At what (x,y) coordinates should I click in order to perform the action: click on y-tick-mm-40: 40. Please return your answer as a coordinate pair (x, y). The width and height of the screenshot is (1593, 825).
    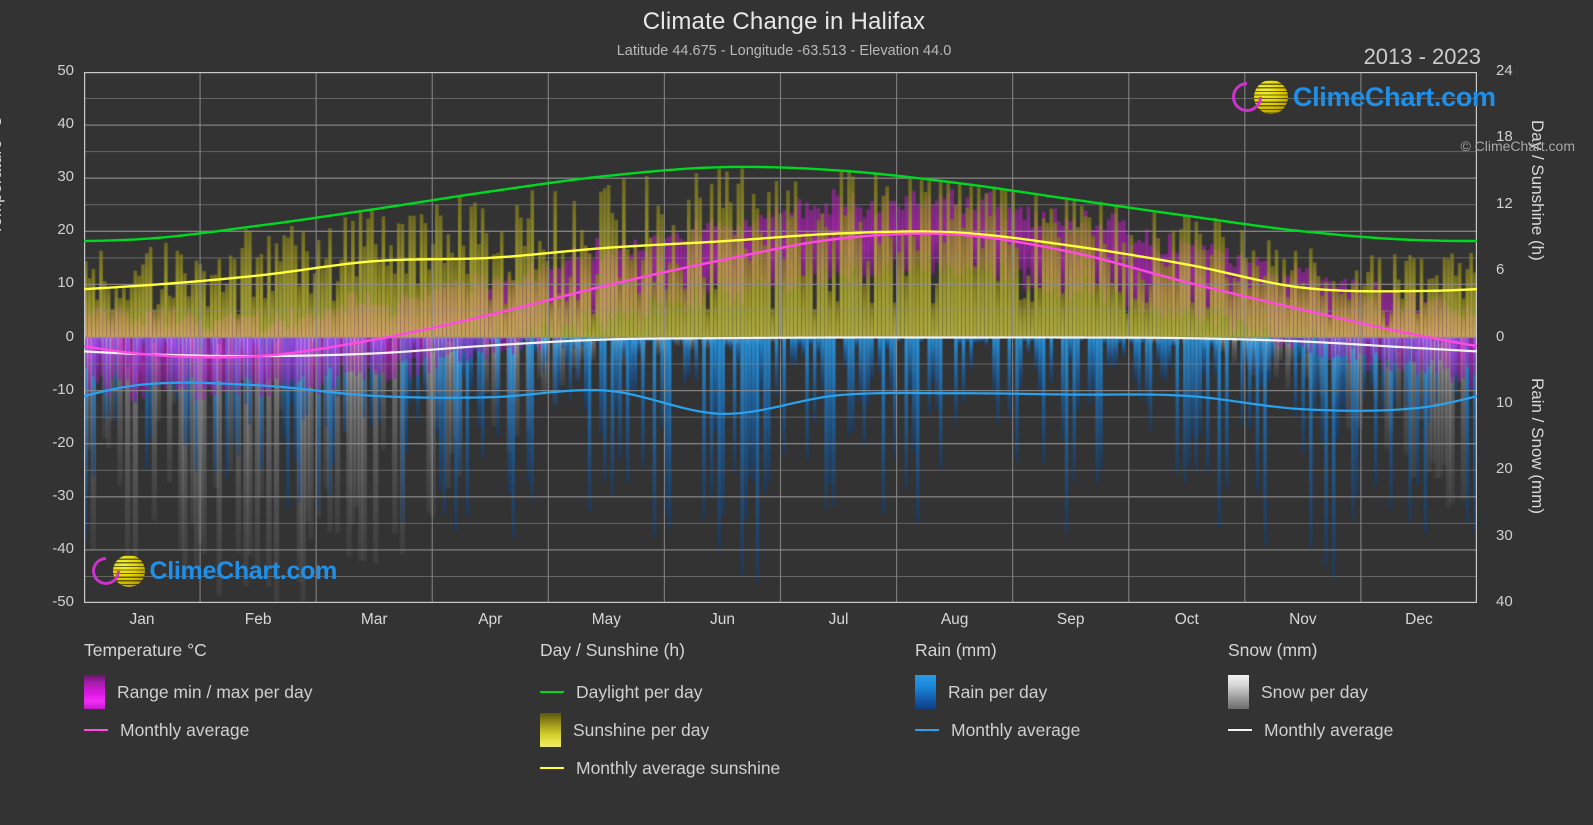
    Looking at the image, I should click on (1504, 601).